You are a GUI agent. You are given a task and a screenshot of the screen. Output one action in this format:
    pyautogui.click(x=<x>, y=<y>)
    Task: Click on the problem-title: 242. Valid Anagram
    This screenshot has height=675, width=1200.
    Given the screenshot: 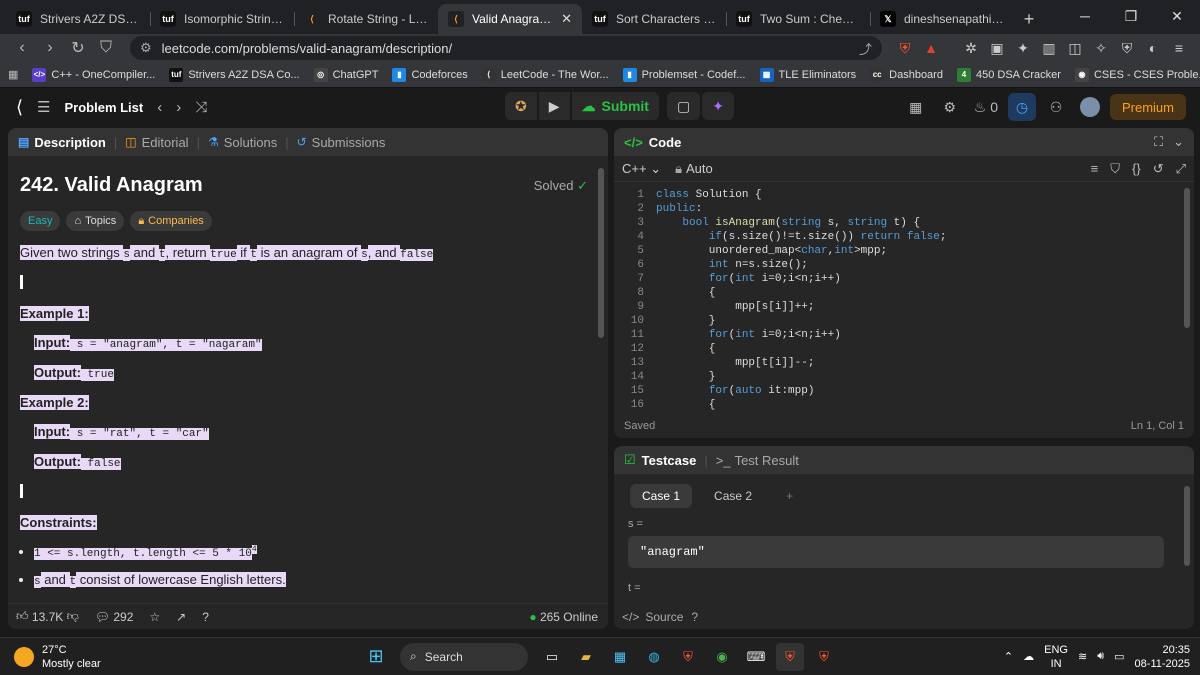 What is the action you would take?
    pyautogui.click(x=308, y=185)
    